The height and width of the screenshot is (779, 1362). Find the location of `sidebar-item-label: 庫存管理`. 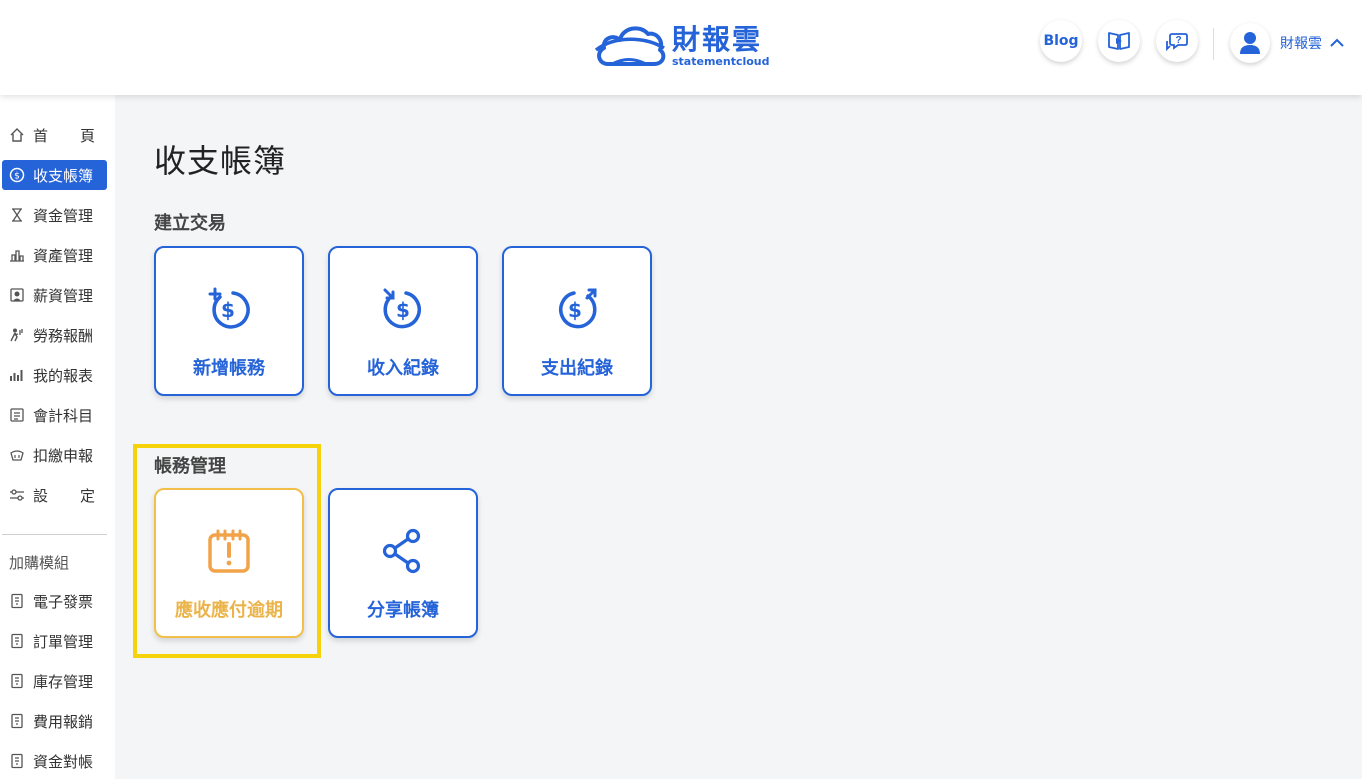

sidebar-item-label: 庫存管理 is located at coordinates (63, 681).